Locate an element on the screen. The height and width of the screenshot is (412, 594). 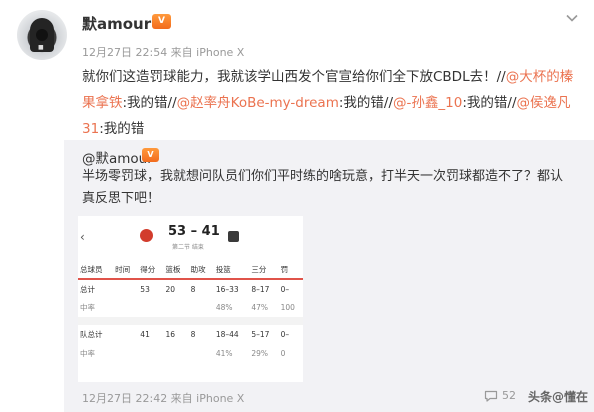
stats-row: 队总计 41 16 8 18–44 5–17 0– is located at coordinates (190, 334).